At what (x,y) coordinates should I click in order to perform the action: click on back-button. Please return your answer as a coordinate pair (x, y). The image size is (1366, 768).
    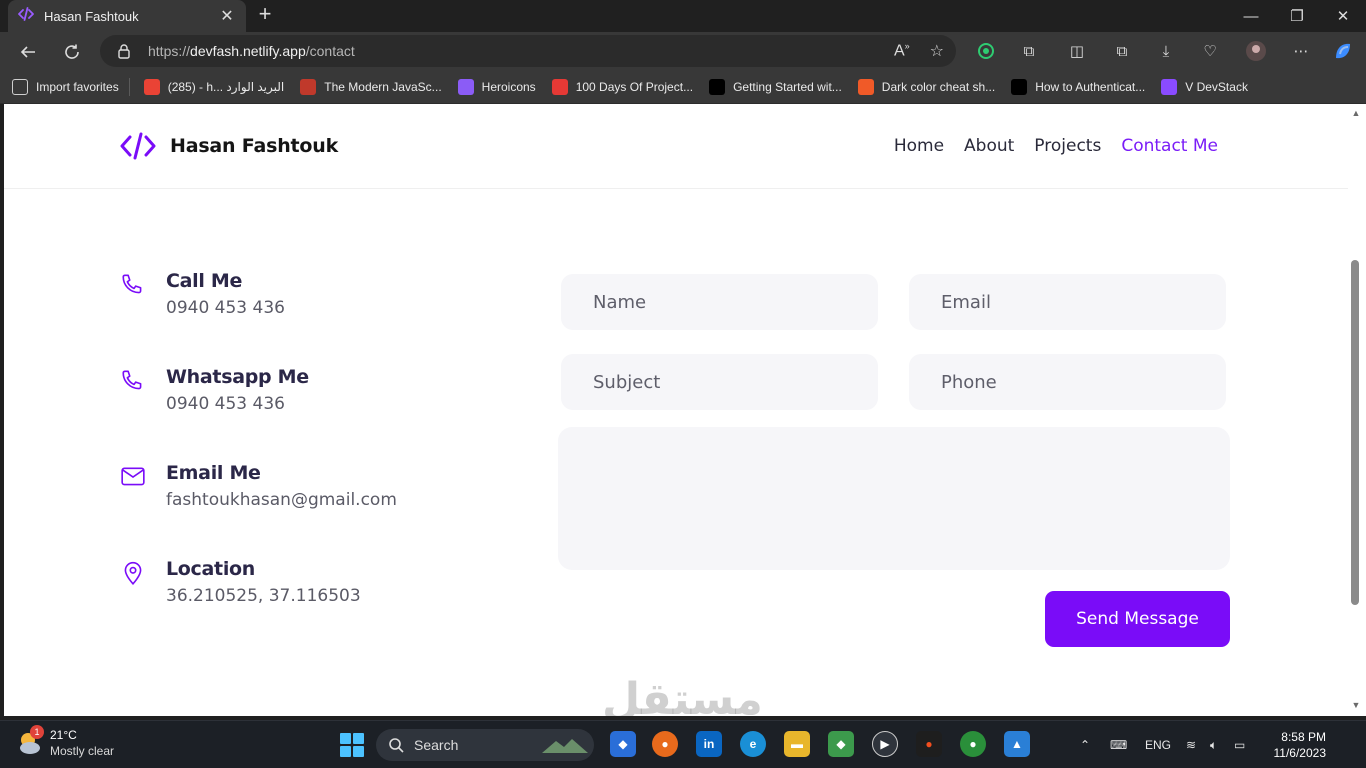
    Looking at the image, I should click on (28, 52).